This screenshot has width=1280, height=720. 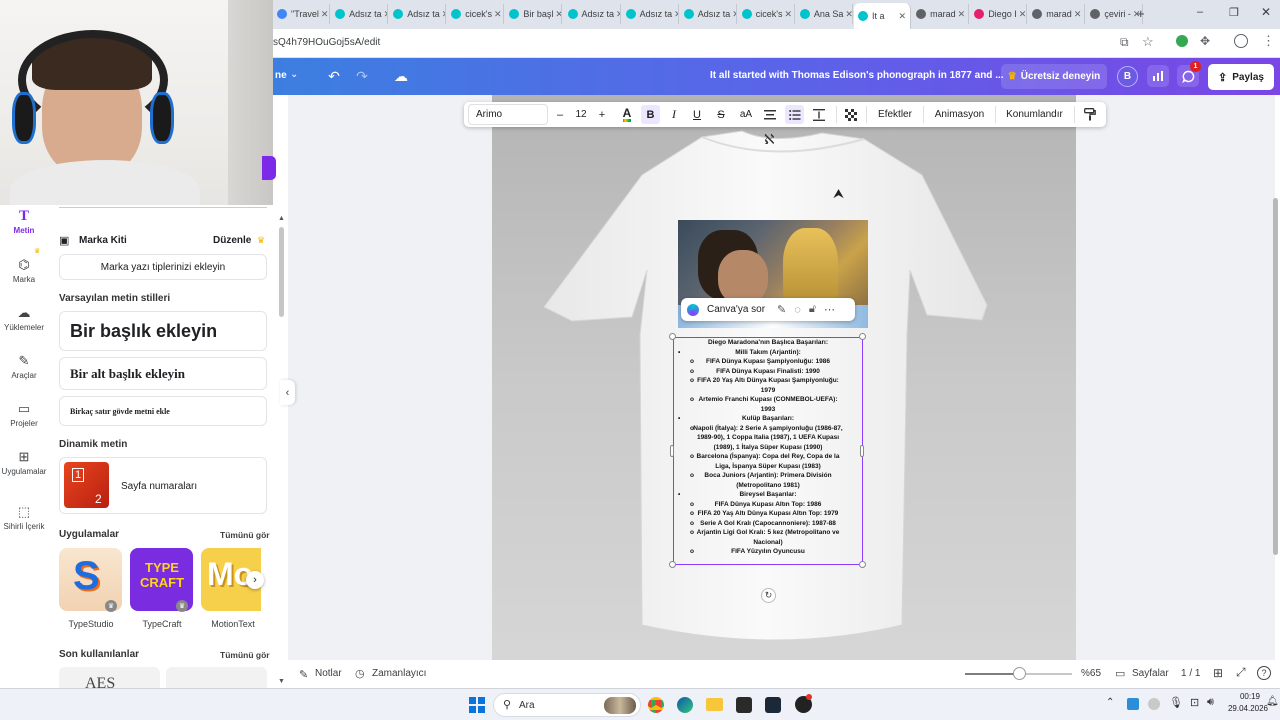 What do you see at coordinates (1272, 701) in the screenshot?
I see `notifications-bell-icon: 🔔︎` at bounding box center [1272, 701].